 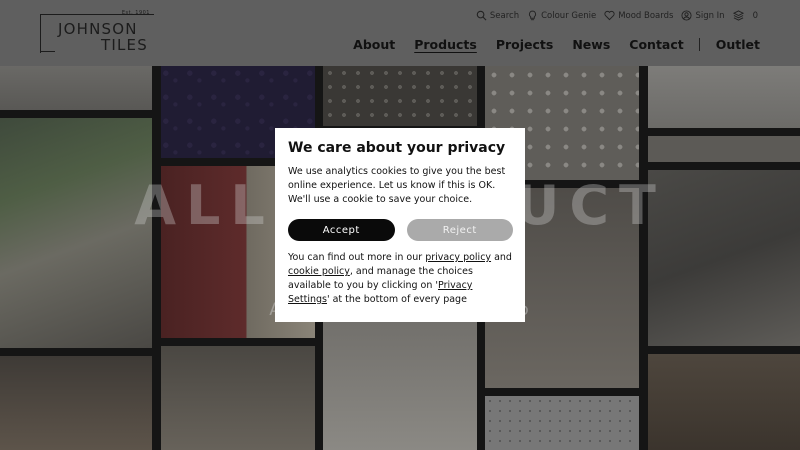 What do you see at coordinates (124, 45) in the screenshot?
I see `logo-line-2: TILES` at bounding box center [124, 45].